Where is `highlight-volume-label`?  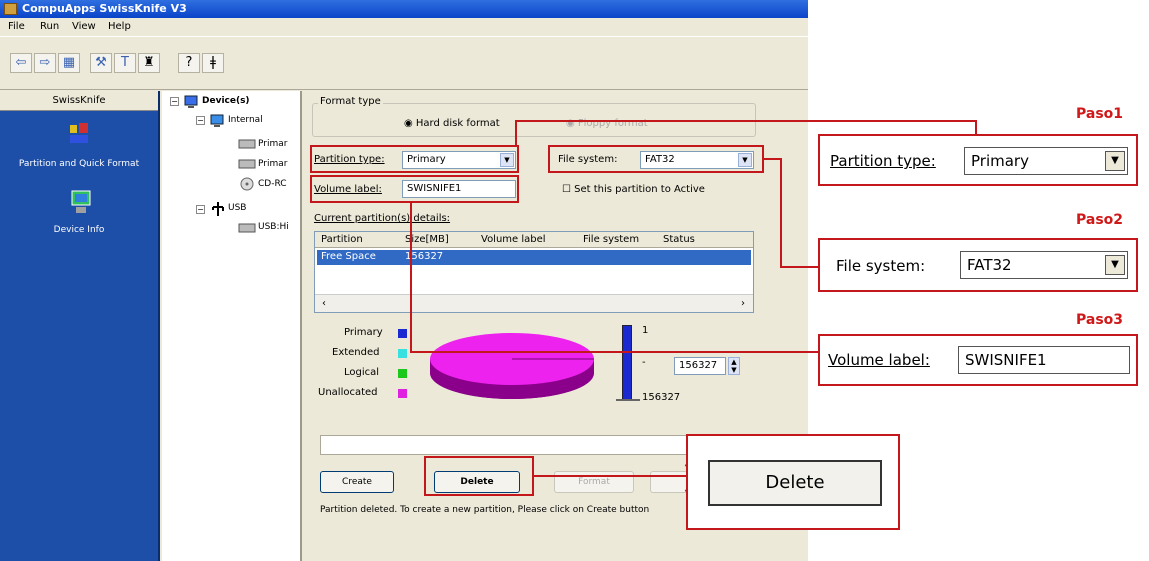
highlight-volume-label is located at coordinates (414, 189).